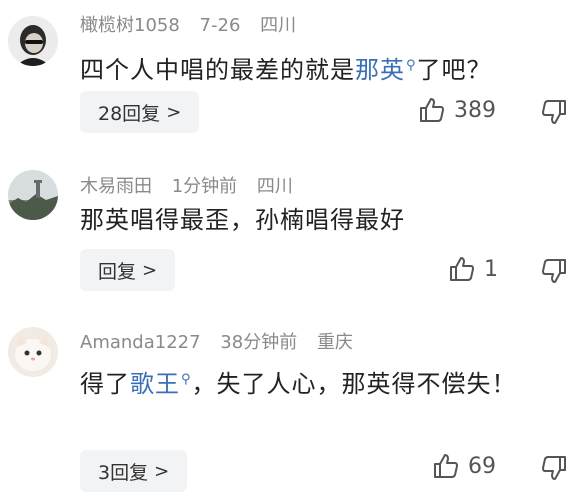 The image size is (576, 492). I want to click on comment-meta: 木易雨田 1分钟前 四川, so click(193, 185).